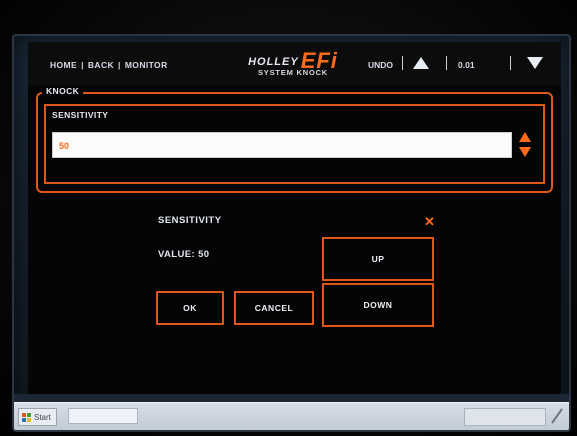 This screenshot has height=436, width=577. What do you see at coordinates (42, 417) in the screenshot?
I see `start-label: Start` at bounding box center [42, 417].